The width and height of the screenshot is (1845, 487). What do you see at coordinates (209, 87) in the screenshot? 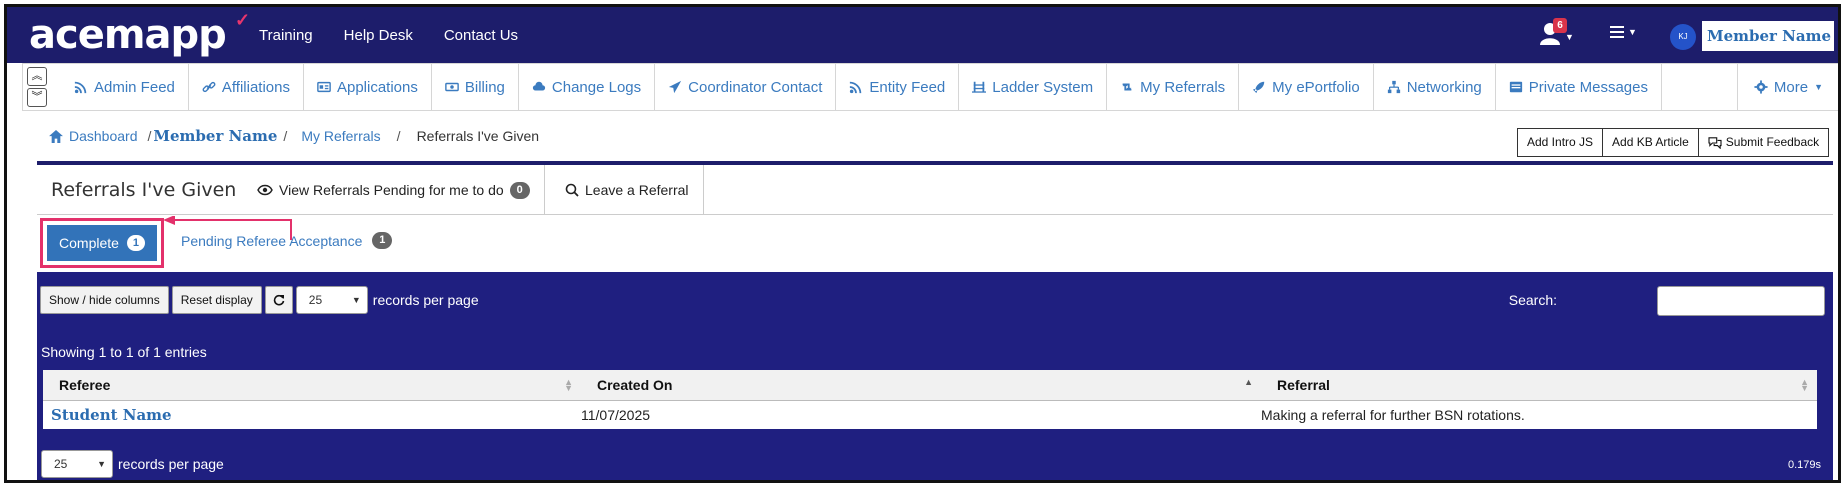
I see `link-icon` at bounding box center [209, 87].